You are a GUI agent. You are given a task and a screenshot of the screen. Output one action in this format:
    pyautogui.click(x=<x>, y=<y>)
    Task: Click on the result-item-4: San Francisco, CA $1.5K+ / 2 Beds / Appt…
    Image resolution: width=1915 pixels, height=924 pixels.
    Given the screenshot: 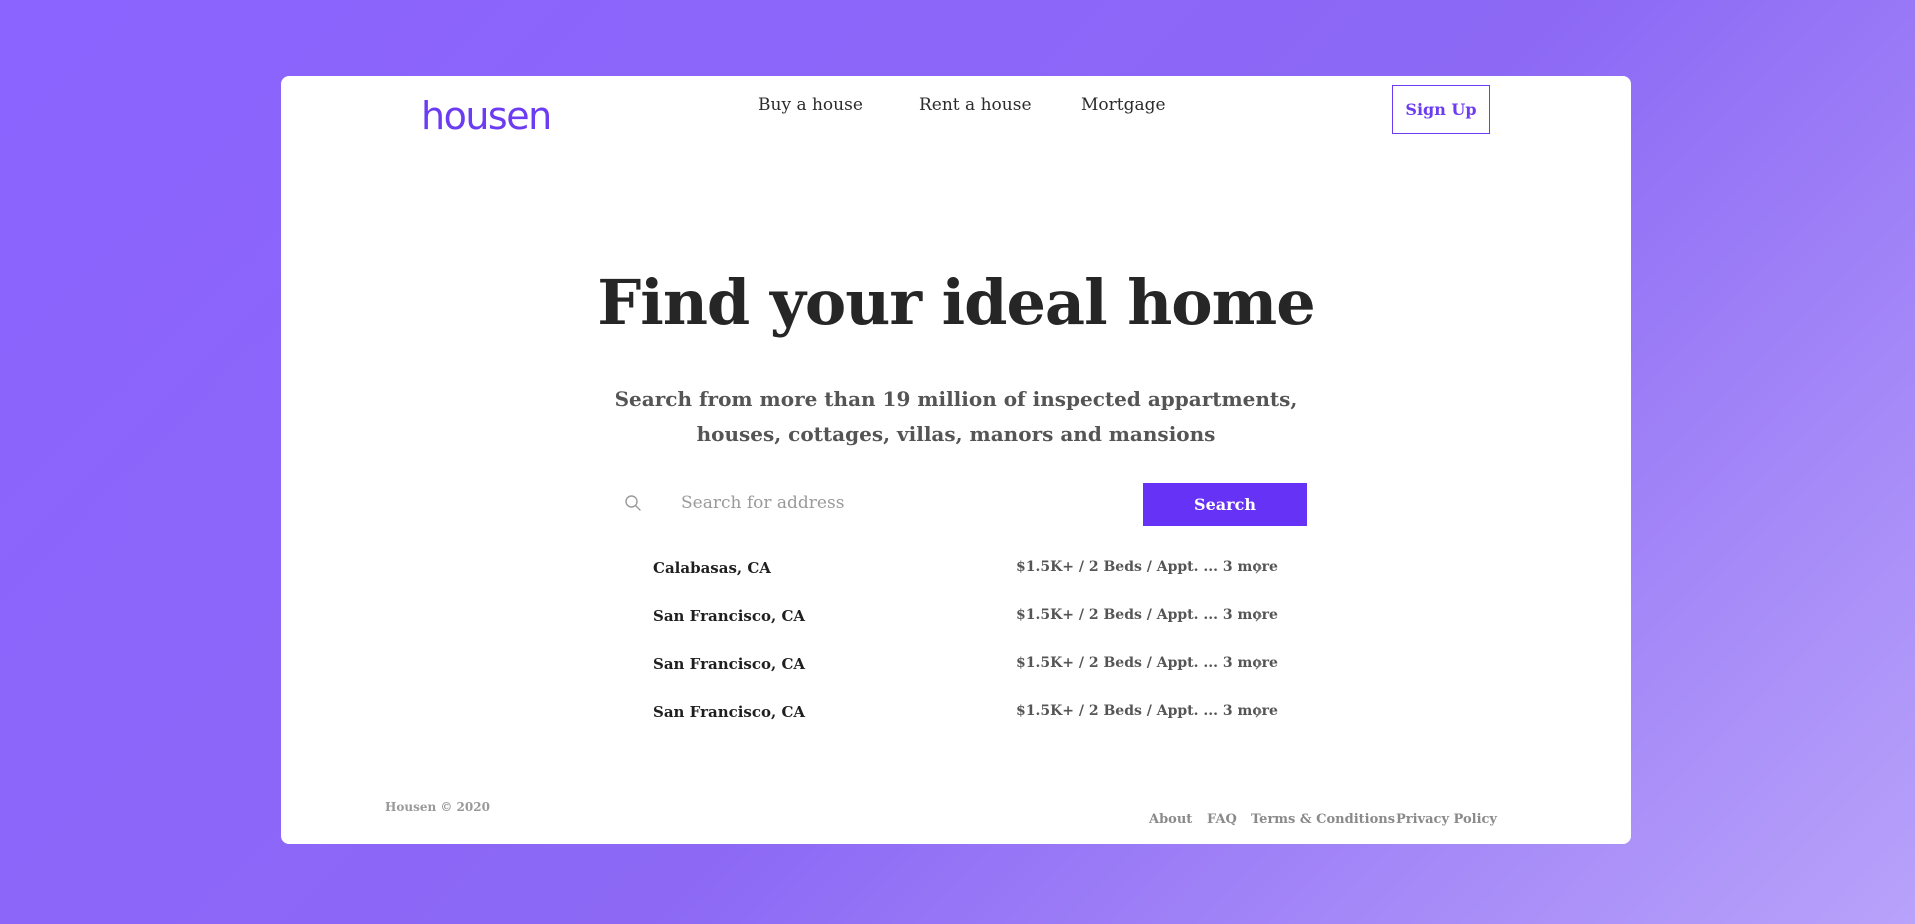 What is the action you would take?
    pyautogui.click(x=973, y=727)
    